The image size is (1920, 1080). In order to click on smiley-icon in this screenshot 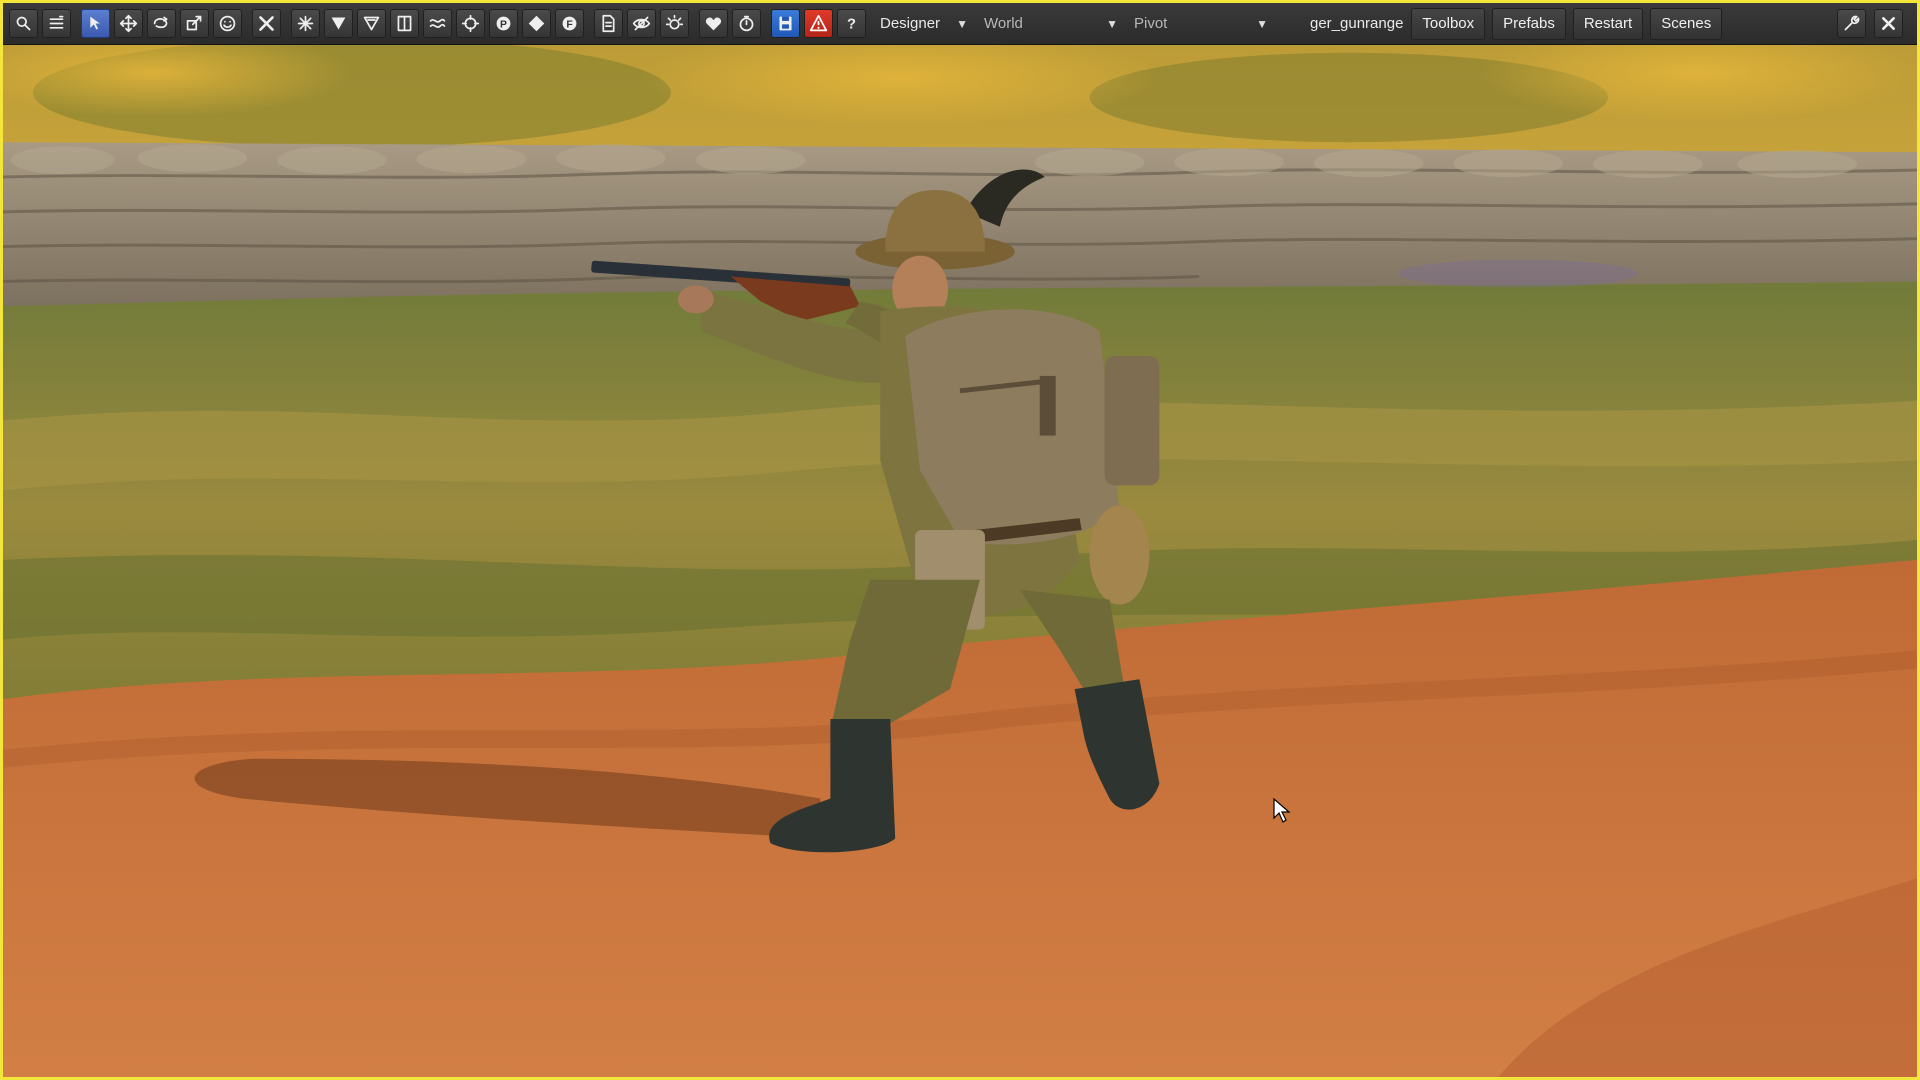, I will do `click(227, 23)`.